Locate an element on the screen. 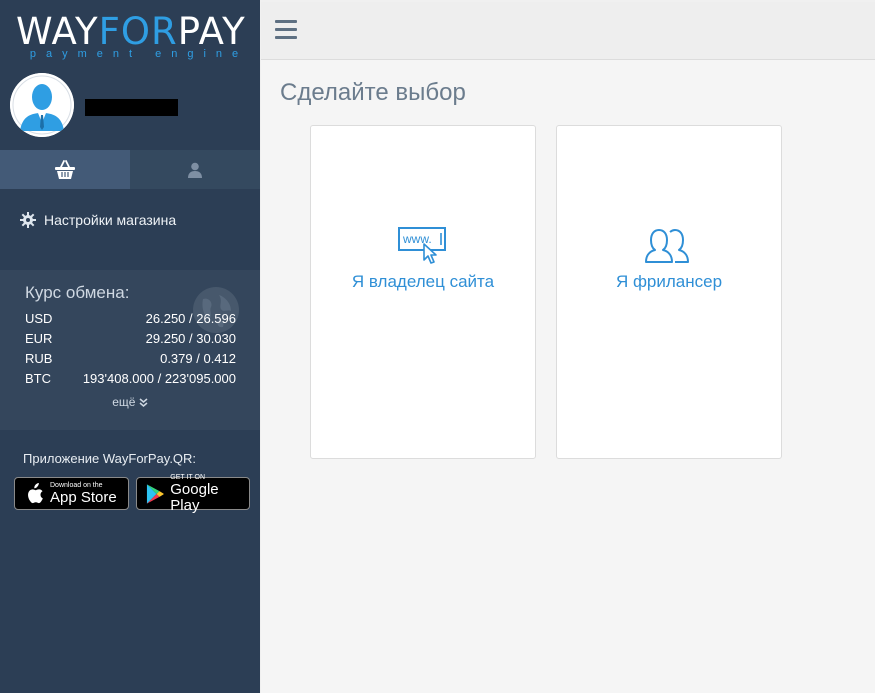 The image size is (875, 693). rate-row-rub: RUB 0.379 / 0.412 is located at coordinates (130, 361).